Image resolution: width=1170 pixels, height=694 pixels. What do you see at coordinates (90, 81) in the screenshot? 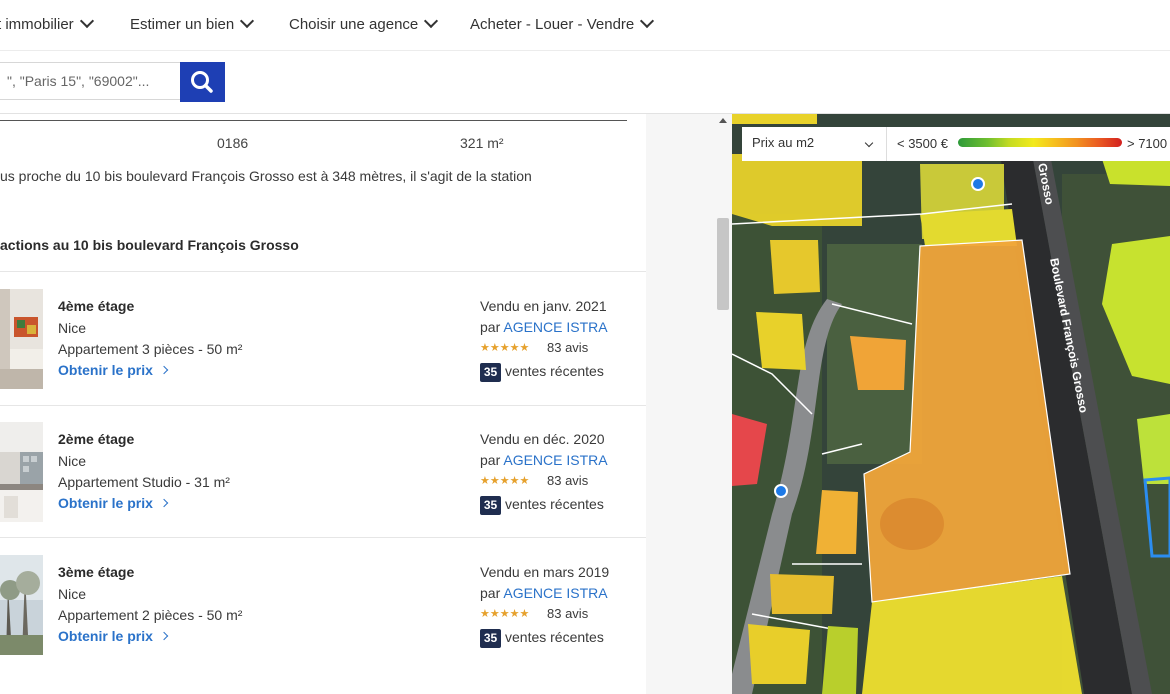
I see `search-input` at bounding box center [90, 81].